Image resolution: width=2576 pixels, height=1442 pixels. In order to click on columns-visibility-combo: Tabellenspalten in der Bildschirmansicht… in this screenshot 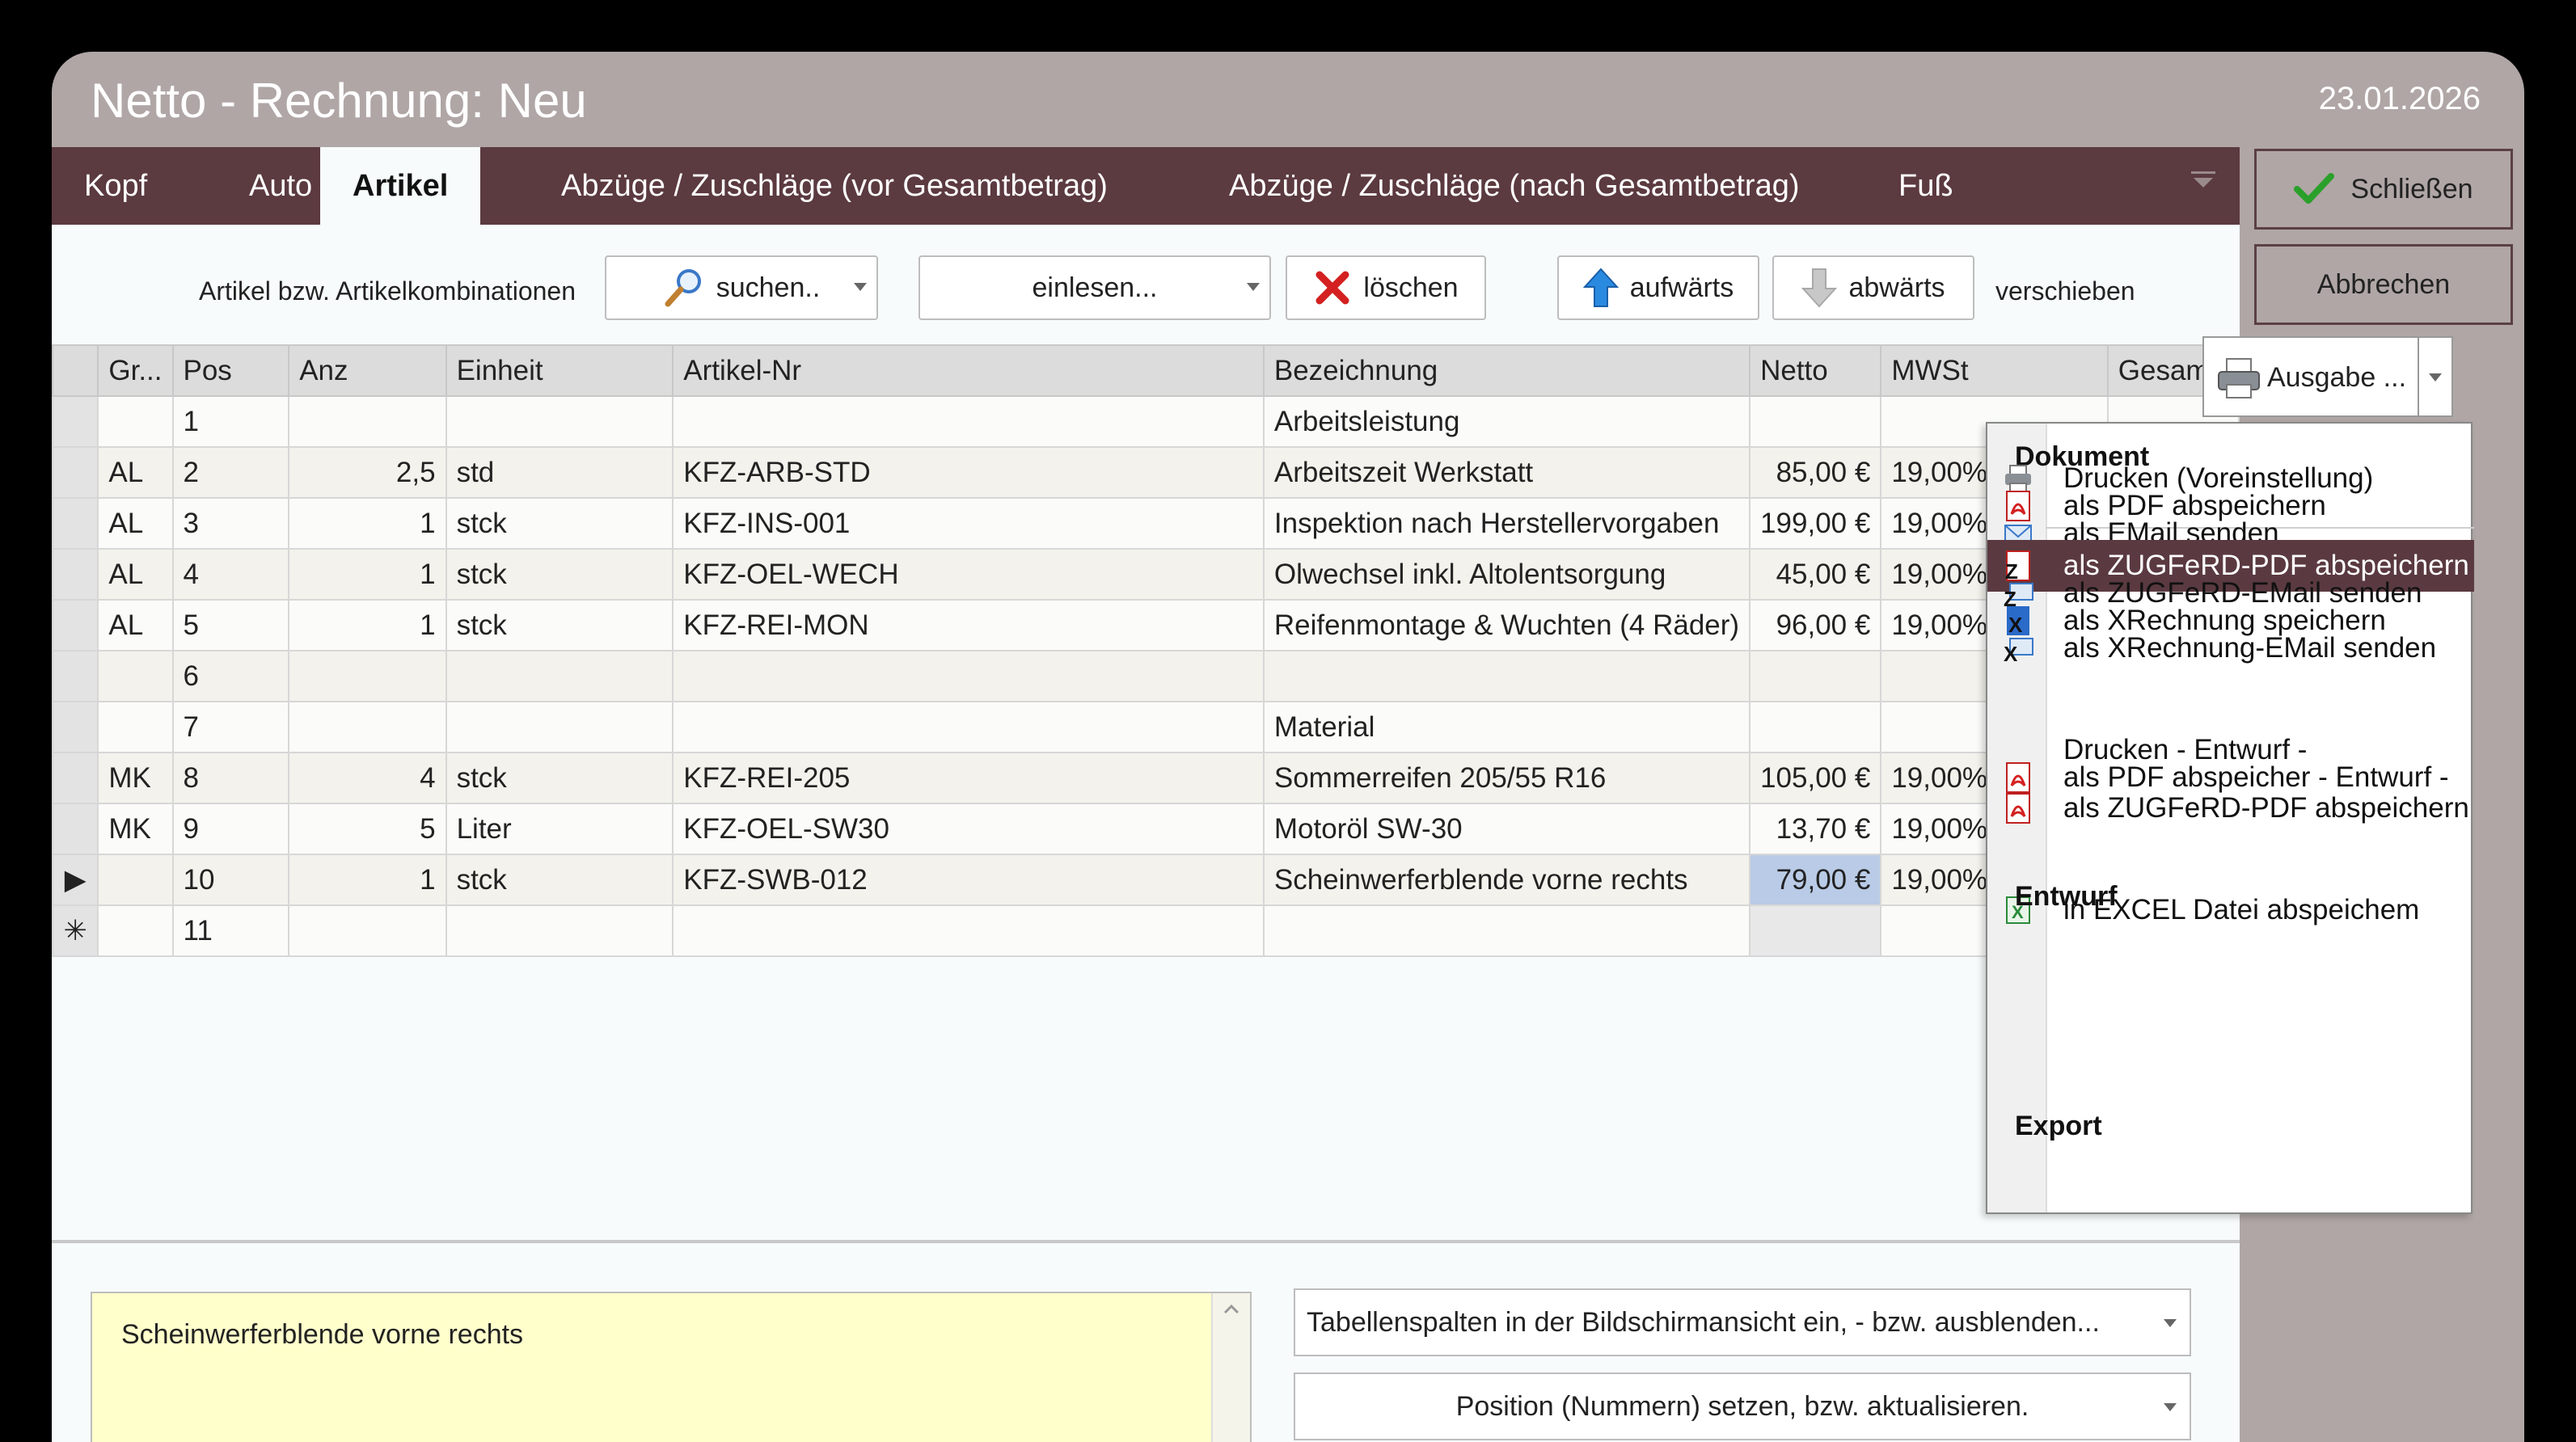, I will do `click(1742, 1322)`.